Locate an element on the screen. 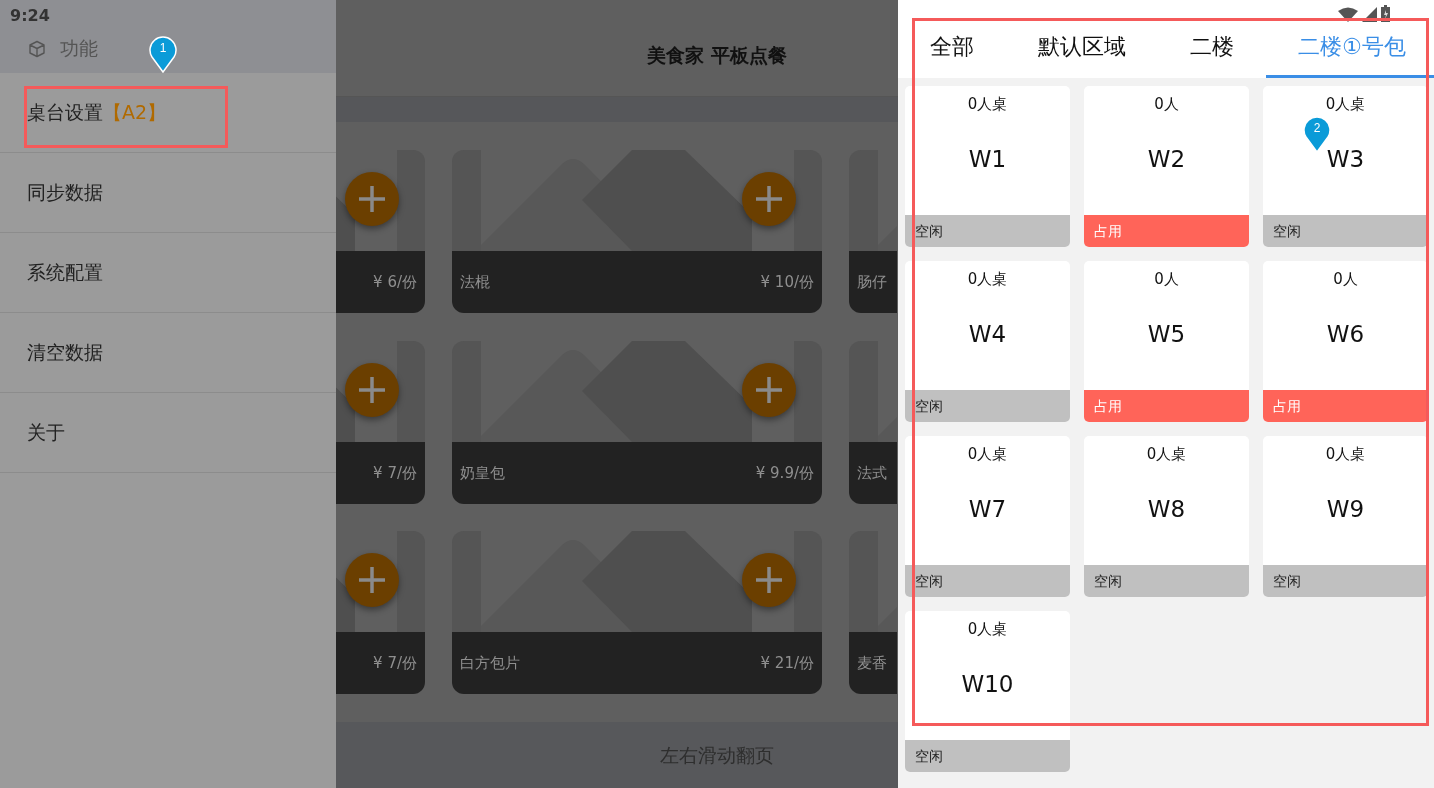 The image size is (1434, 788). table-name: W10 is located at coordinates (987, 684).